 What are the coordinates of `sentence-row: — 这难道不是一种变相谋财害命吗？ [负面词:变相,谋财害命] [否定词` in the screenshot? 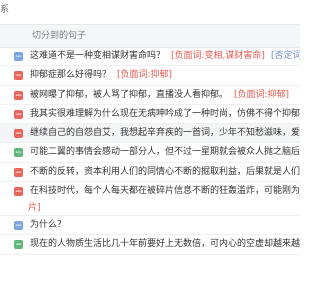 It's located at (150, 57).